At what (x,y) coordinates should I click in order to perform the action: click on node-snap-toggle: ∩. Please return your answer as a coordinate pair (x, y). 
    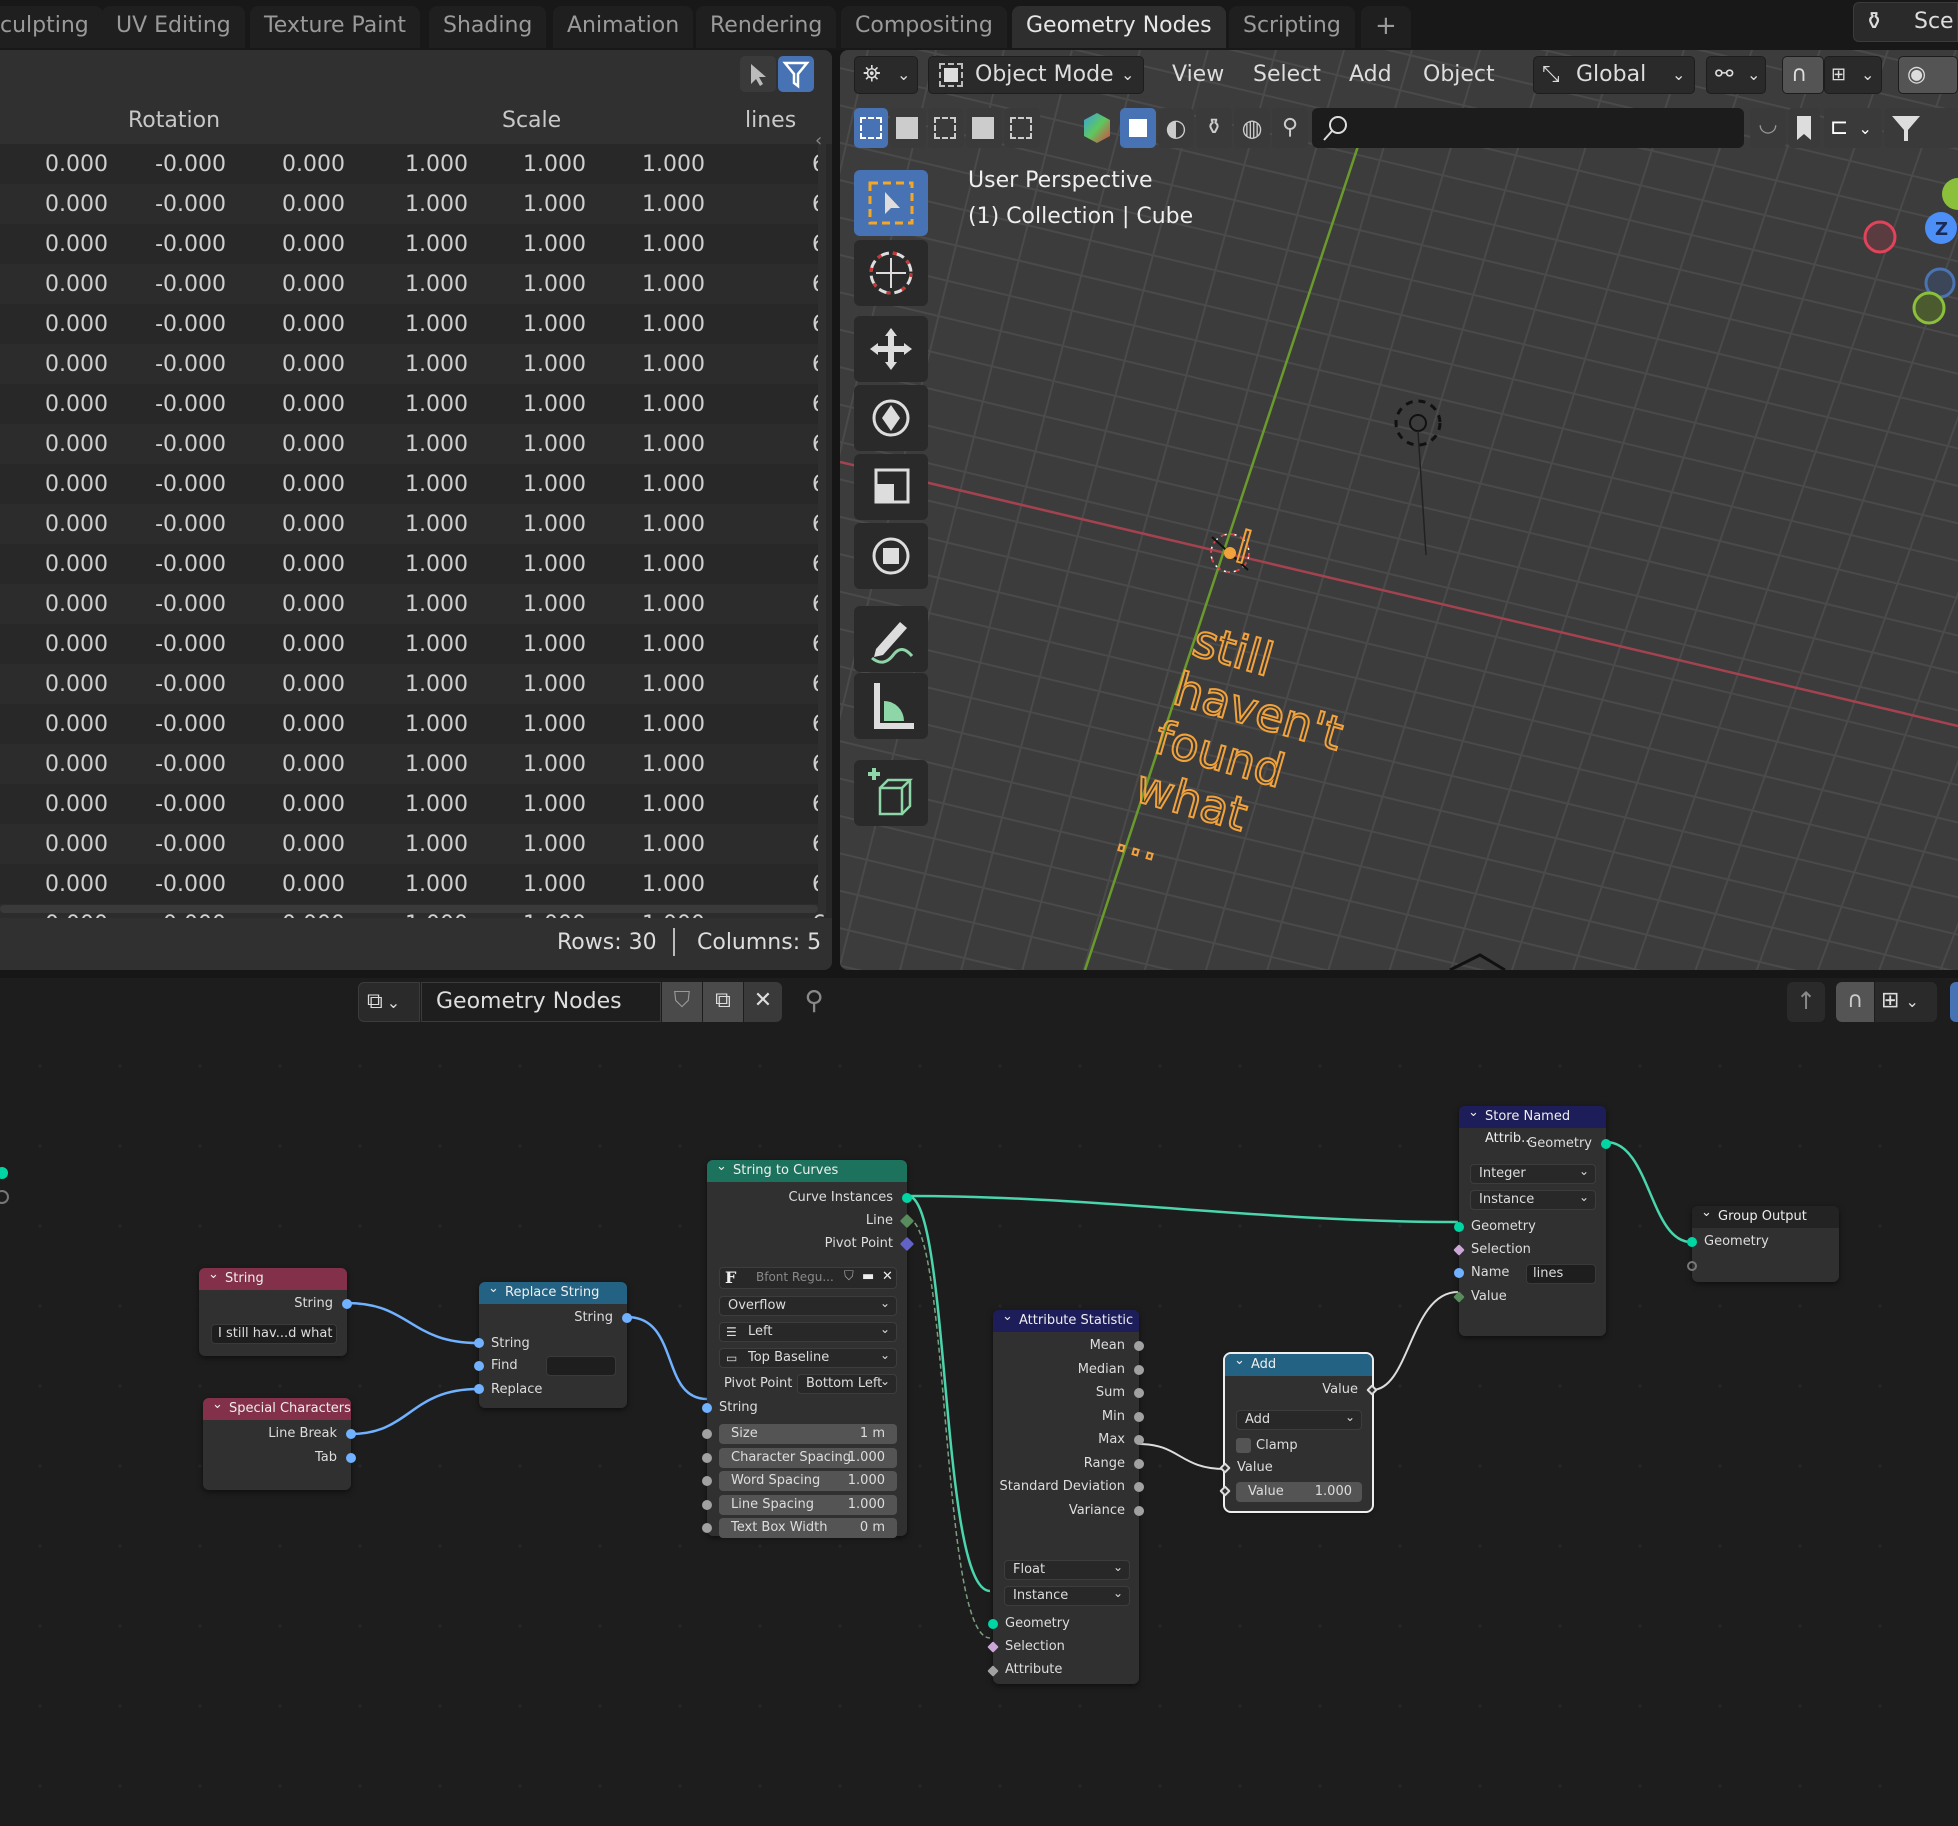
    Looking at the image, I should click on (1855, 1002).